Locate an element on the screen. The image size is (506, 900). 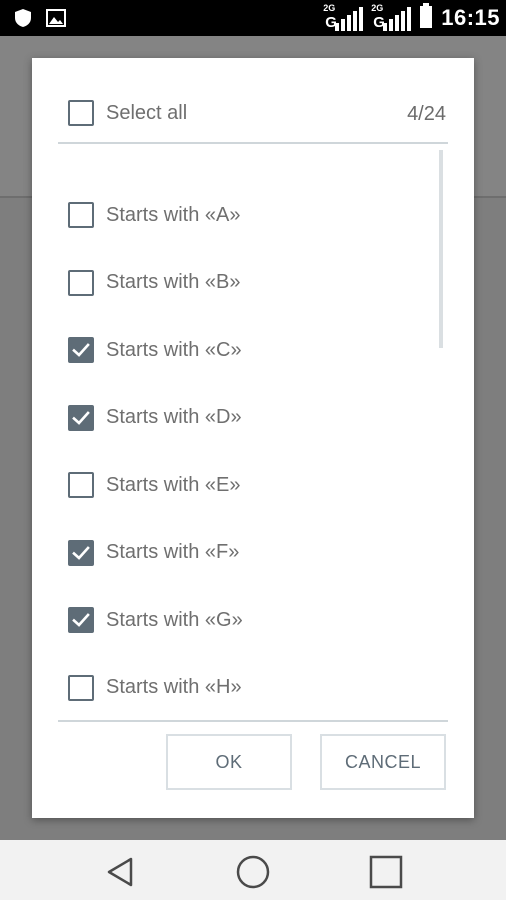
battery-icon is located at coordinates (426, 18).